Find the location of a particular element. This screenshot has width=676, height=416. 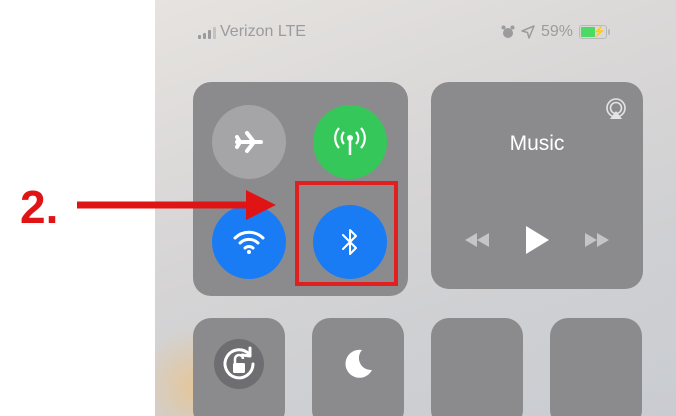

battery-charging-icon: ⚡ is located at coordinates (595, 32).